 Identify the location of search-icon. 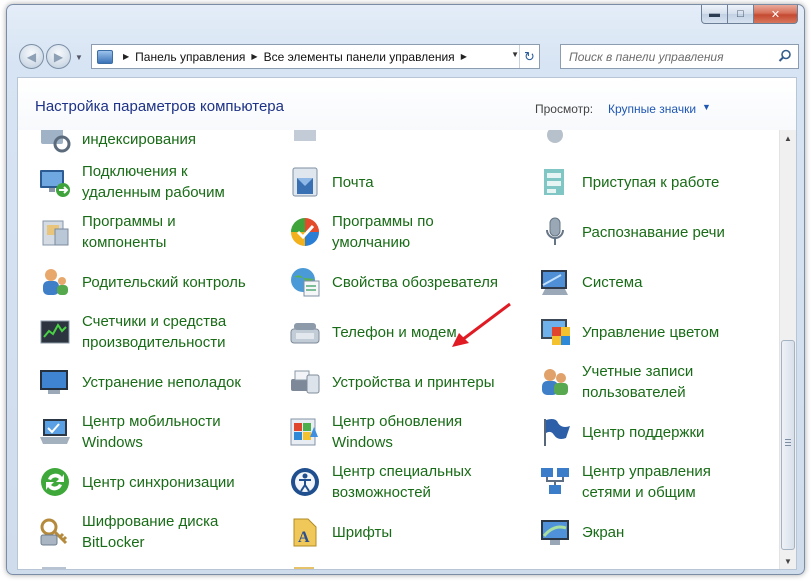
(785, 56).